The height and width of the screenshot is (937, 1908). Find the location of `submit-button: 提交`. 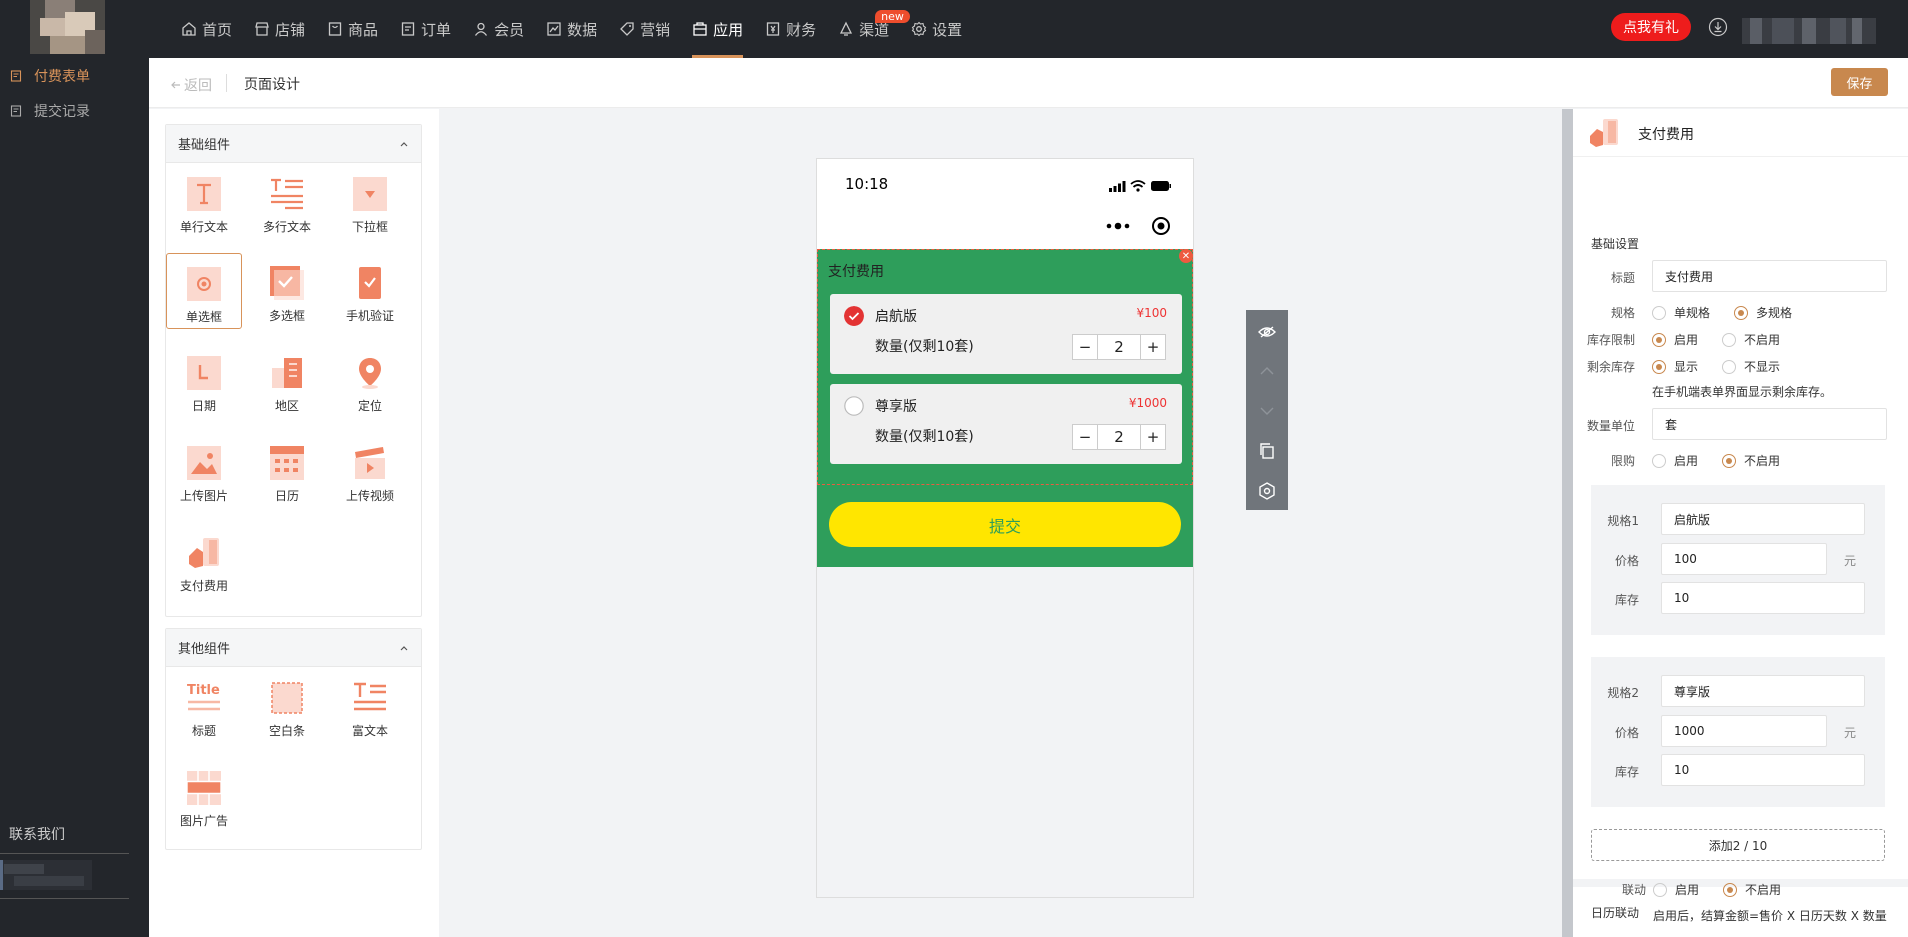

submit-button: 提交 is located at coordinates (1005, 524).